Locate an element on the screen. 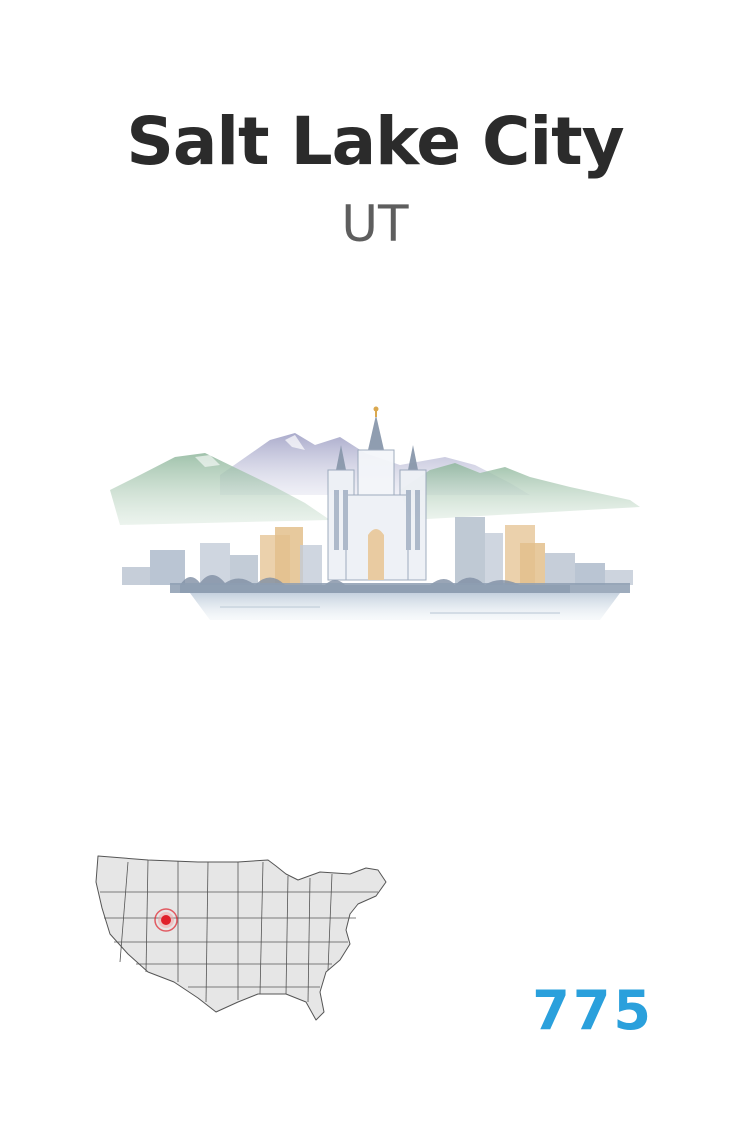  mountain-green-right is located at coordinates (520, 491).